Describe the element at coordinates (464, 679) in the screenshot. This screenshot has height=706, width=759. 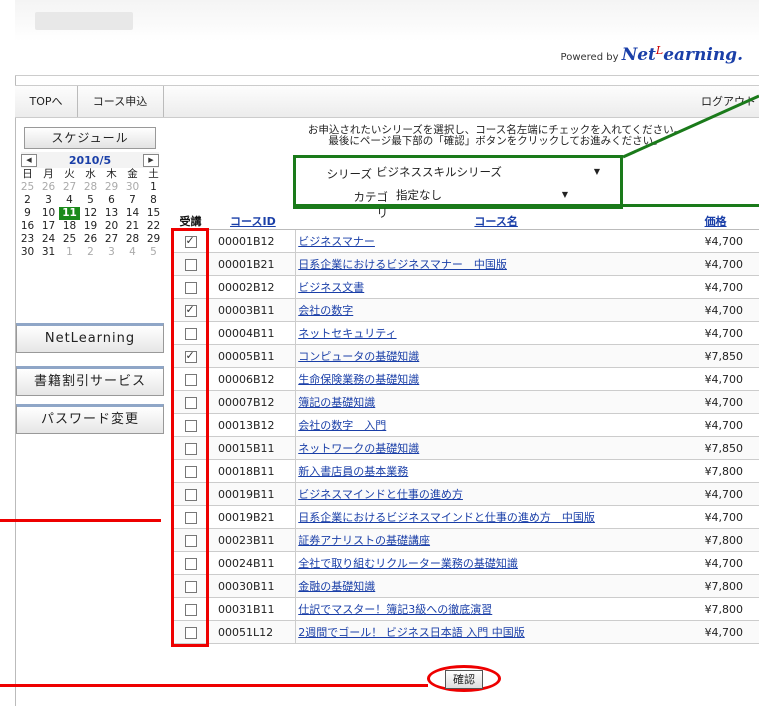
I see `confirm-button: 確認` at that location.